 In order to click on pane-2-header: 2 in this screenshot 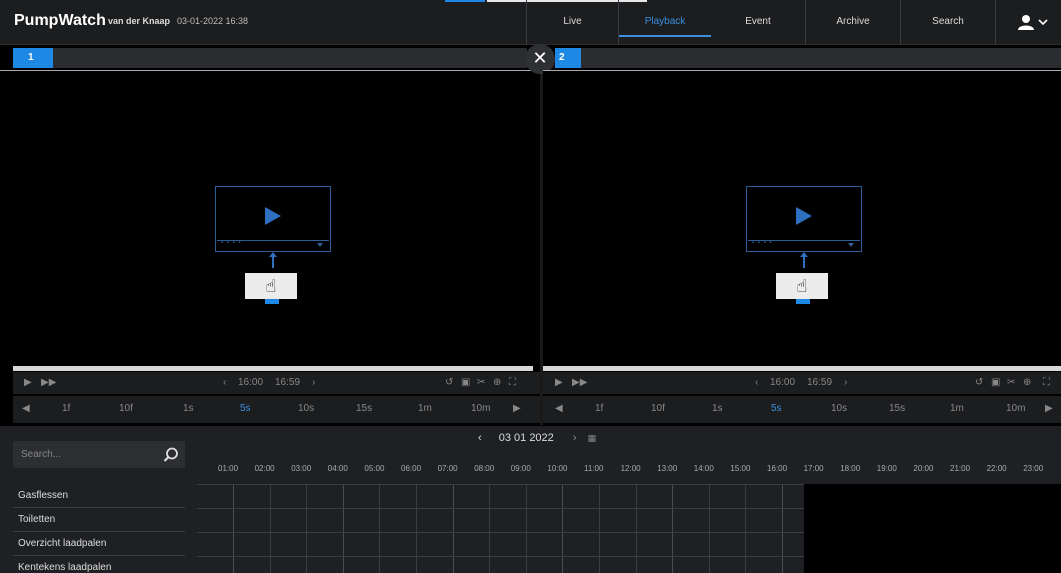, I will do `click(808, 58)`.